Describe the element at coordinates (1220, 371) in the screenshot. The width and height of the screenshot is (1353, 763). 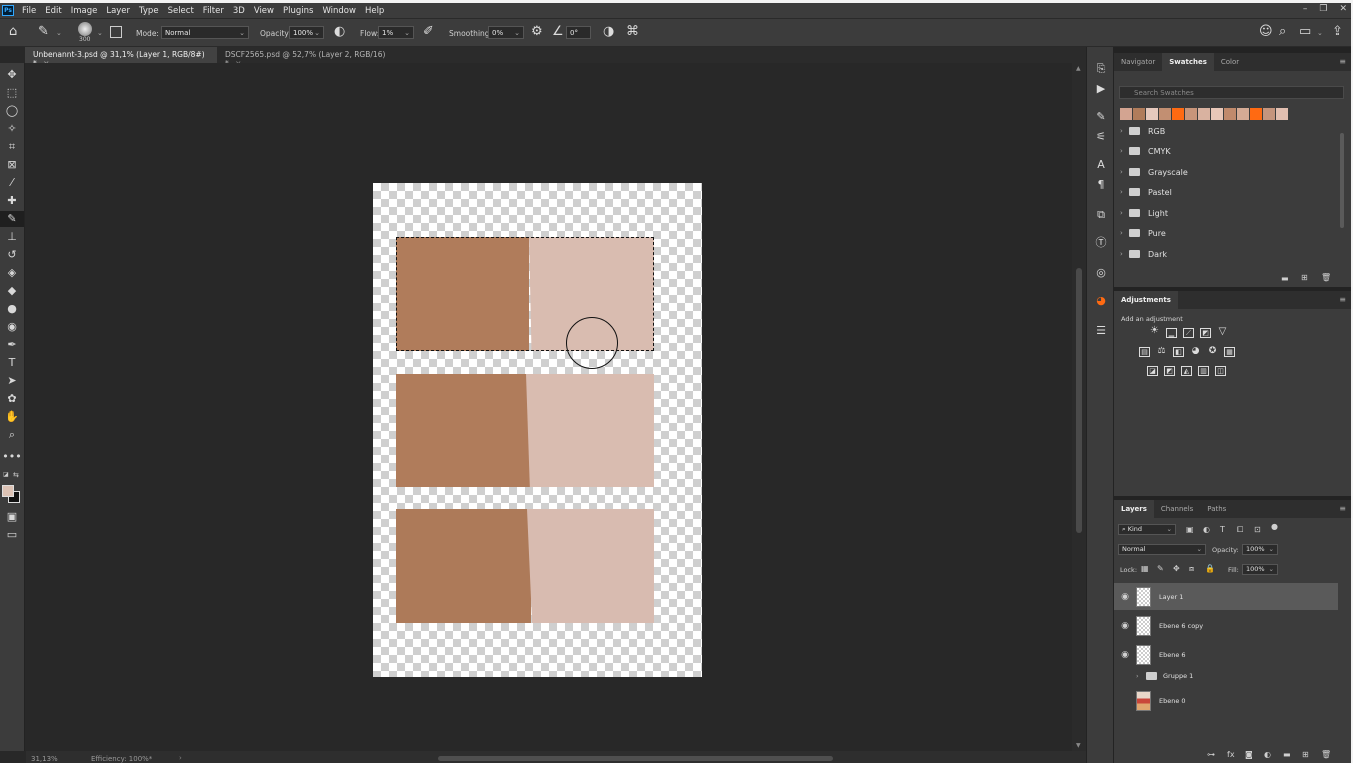
I see `selective-color-icon: ◫` at that location.